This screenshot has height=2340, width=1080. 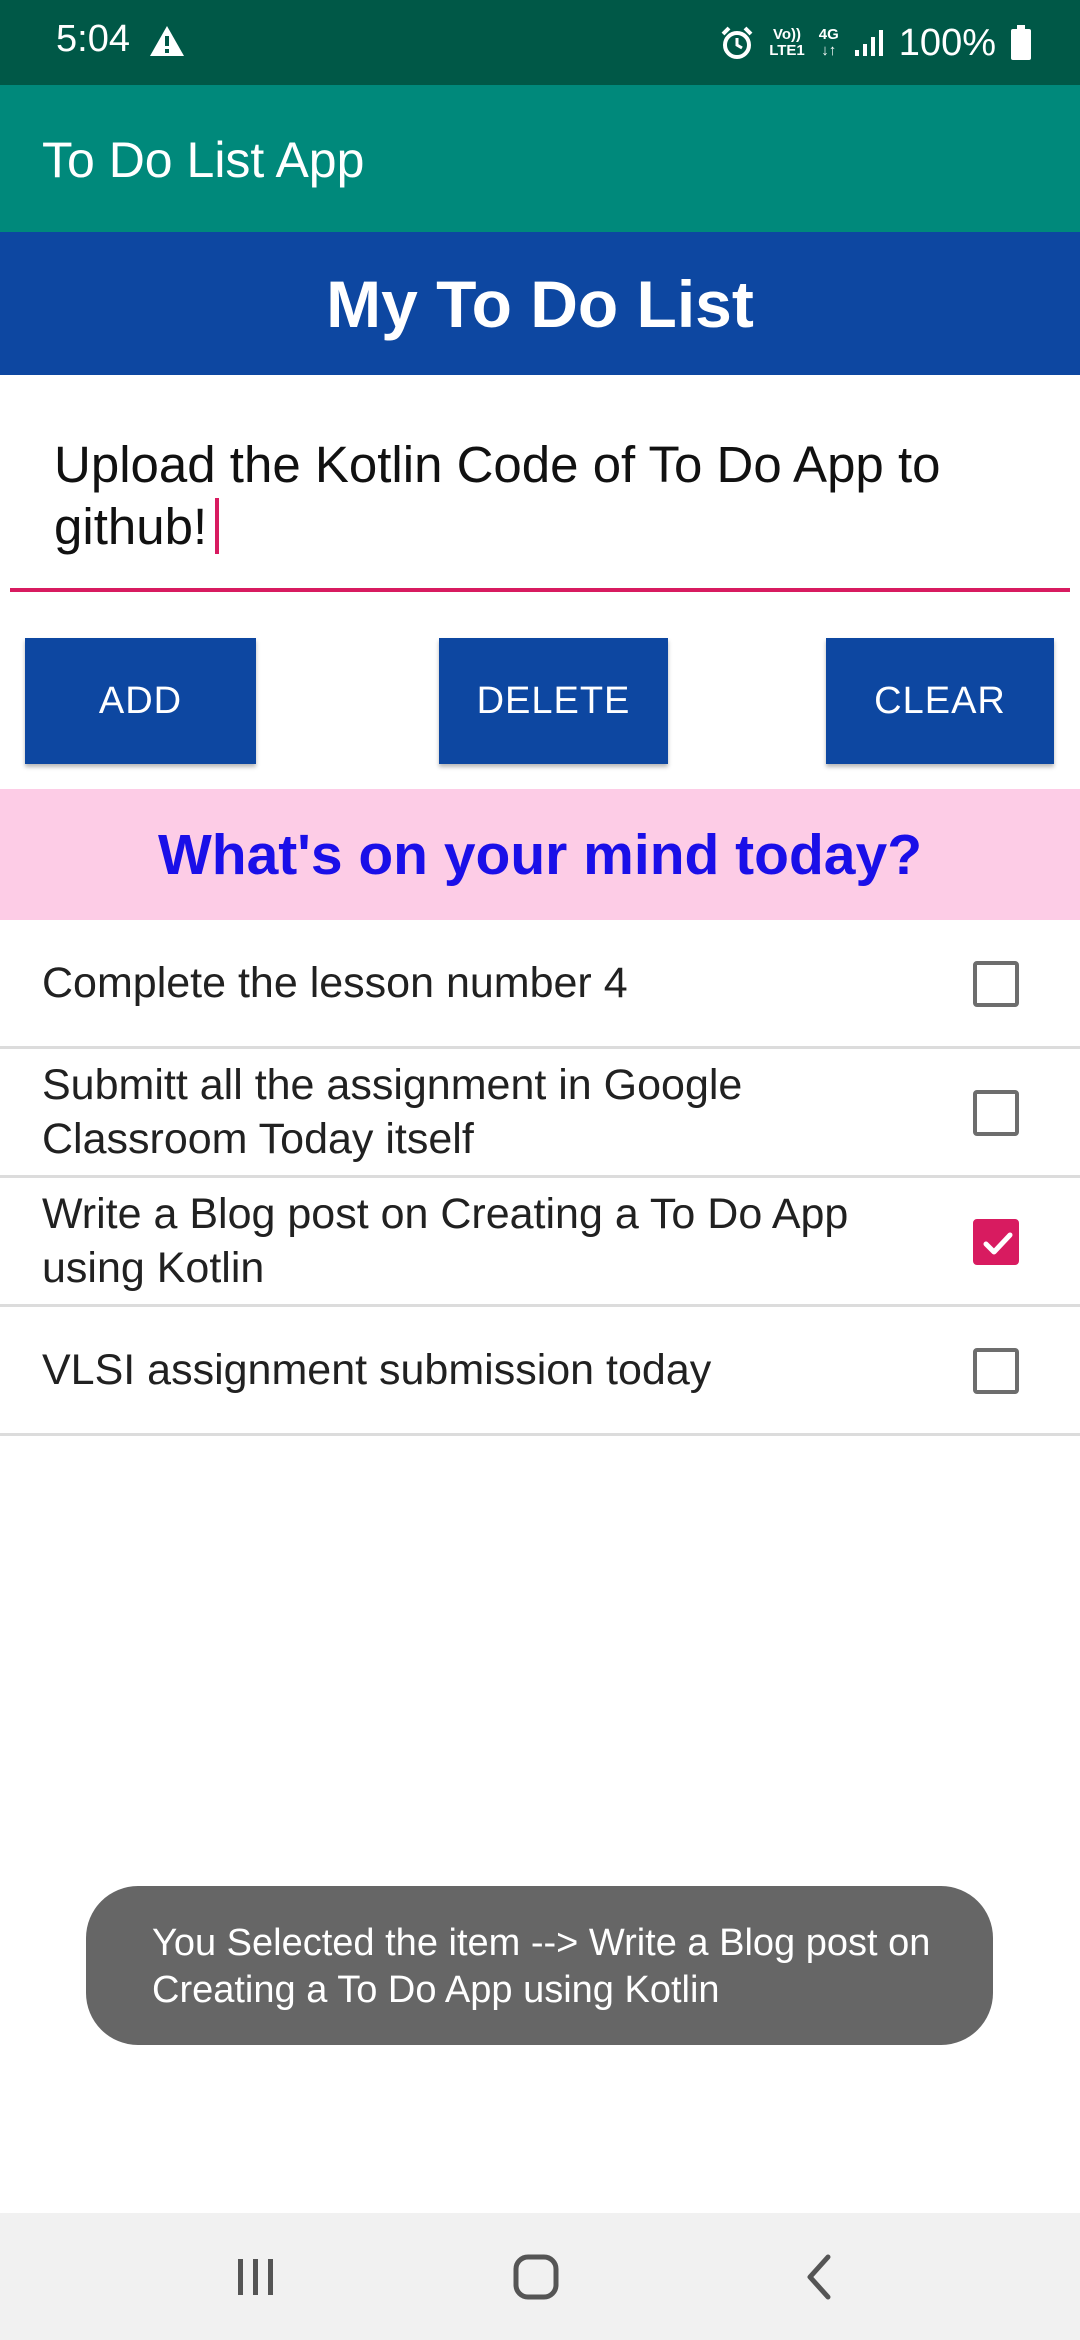 What do you see at coordinates (93, 39) in the screenshot?
I see `status-time: 5:04` at bounding box center [93, 39].